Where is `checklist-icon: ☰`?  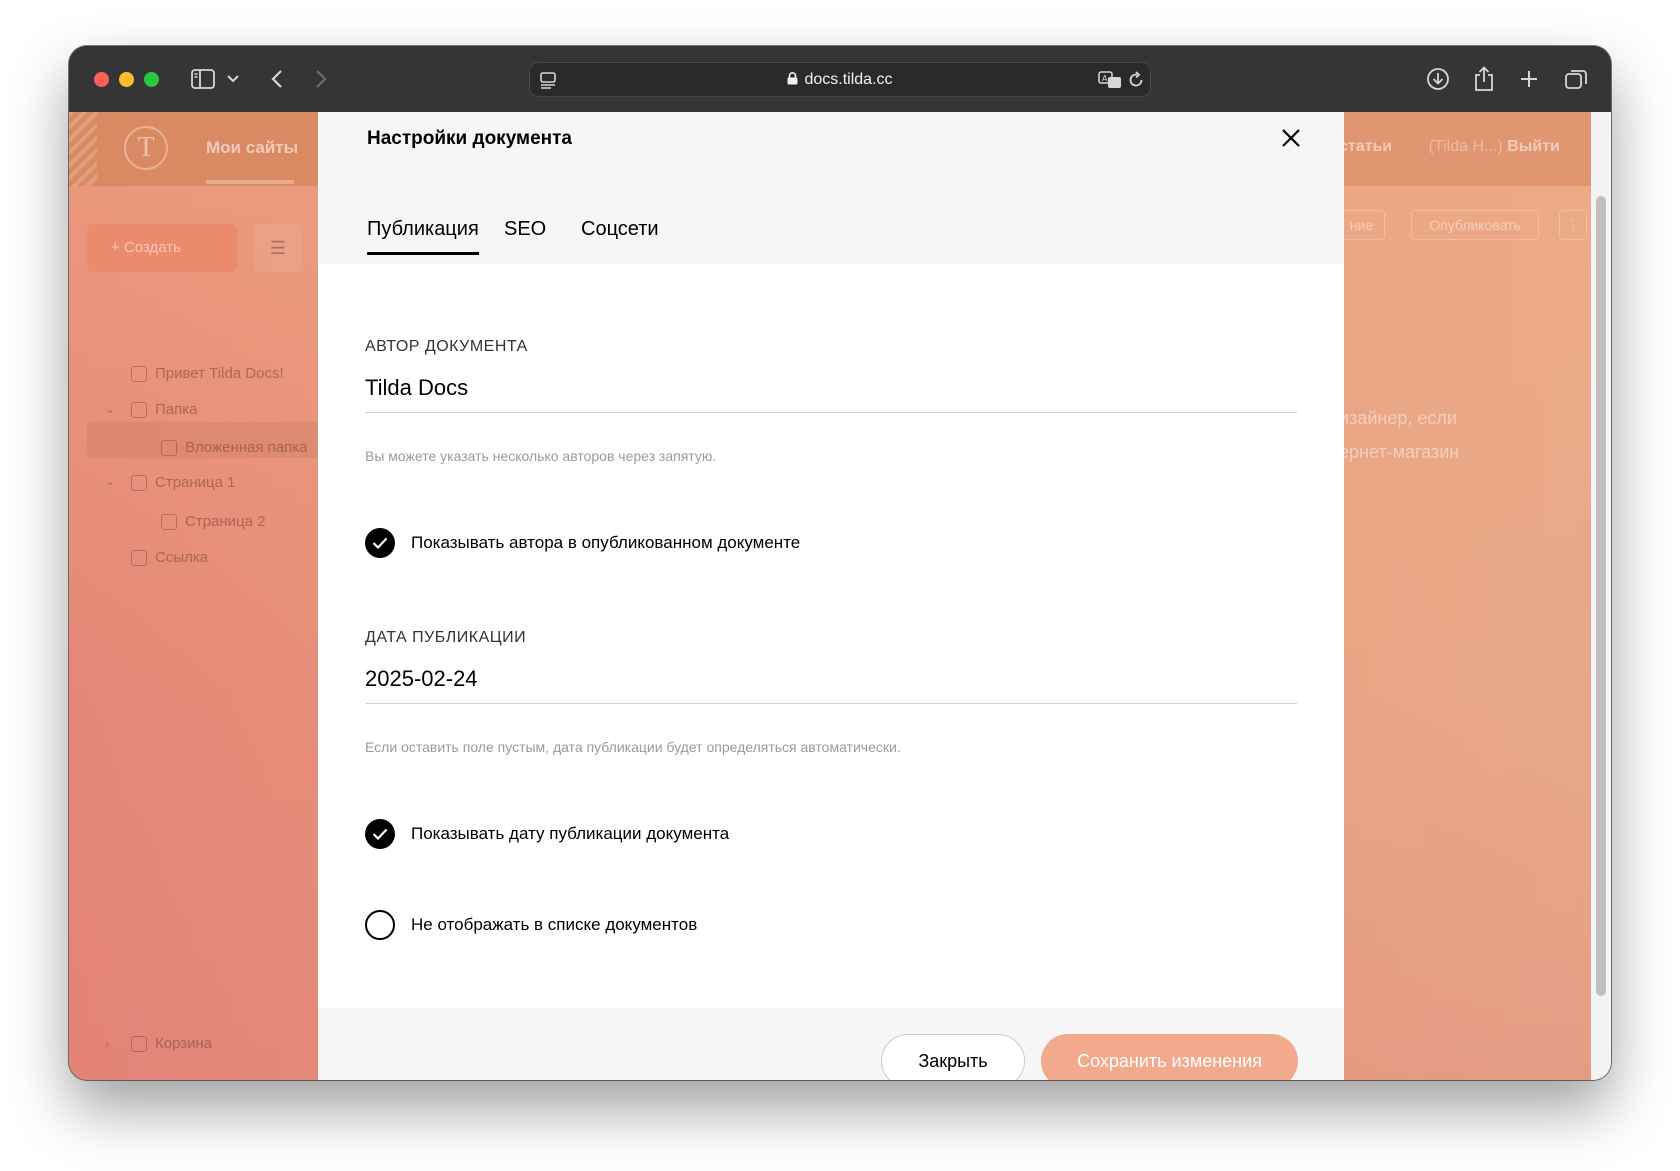
checklist-icon: ☰ is located at coordinates (278, 248).